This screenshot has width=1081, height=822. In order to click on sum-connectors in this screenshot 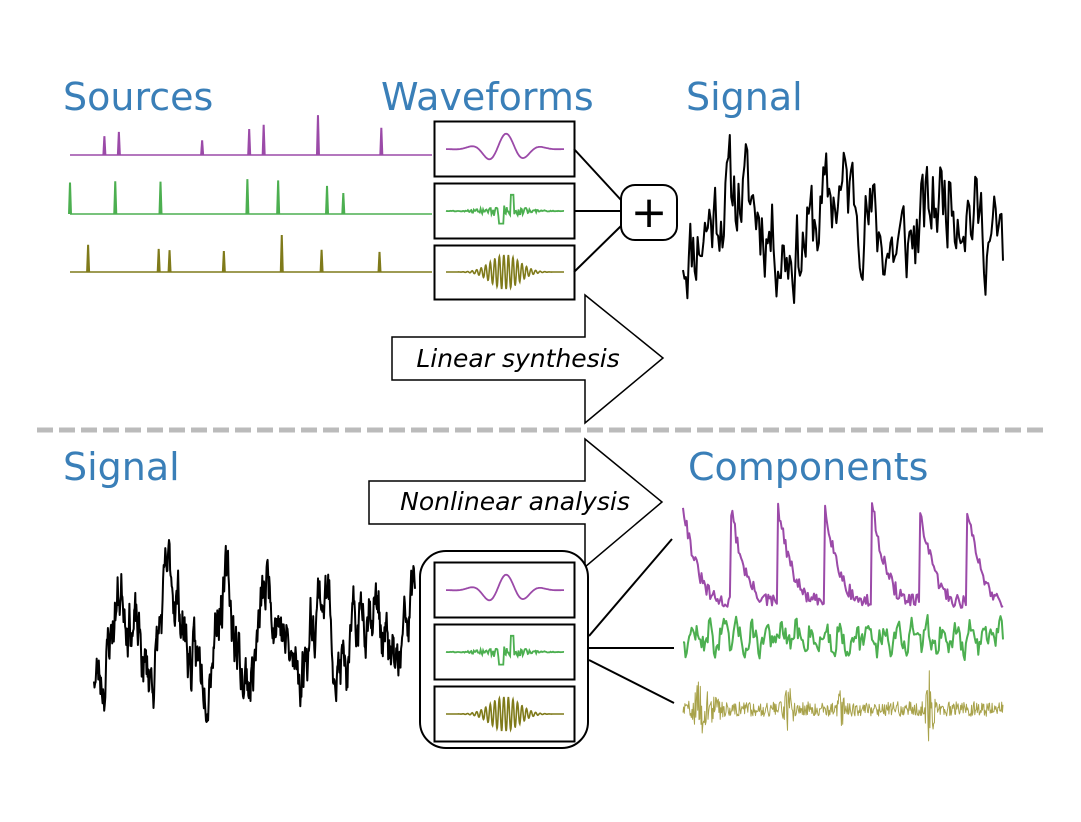, I will do `click(597, 210)`.